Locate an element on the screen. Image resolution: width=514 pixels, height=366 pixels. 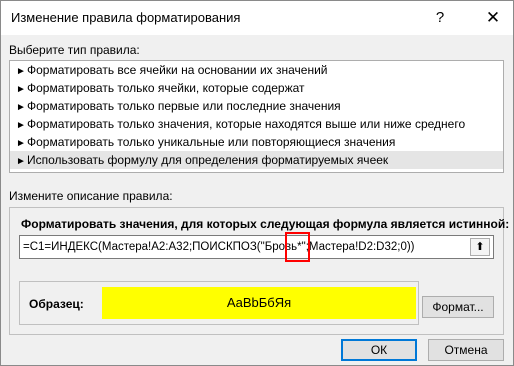
formula-field: ⬆ is located at coordinates (256, 247).